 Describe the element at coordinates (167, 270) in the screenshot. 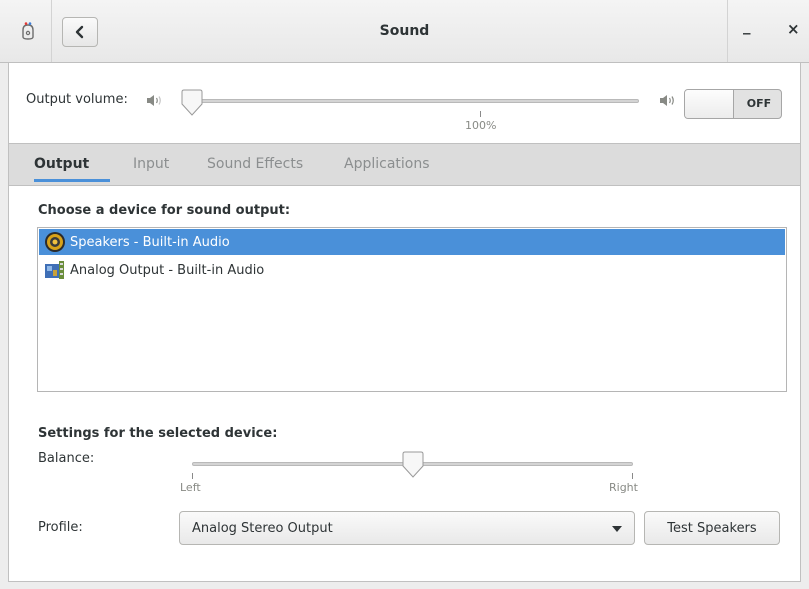

I see `device-label: Analog Output - Built-in Audio` at that location.